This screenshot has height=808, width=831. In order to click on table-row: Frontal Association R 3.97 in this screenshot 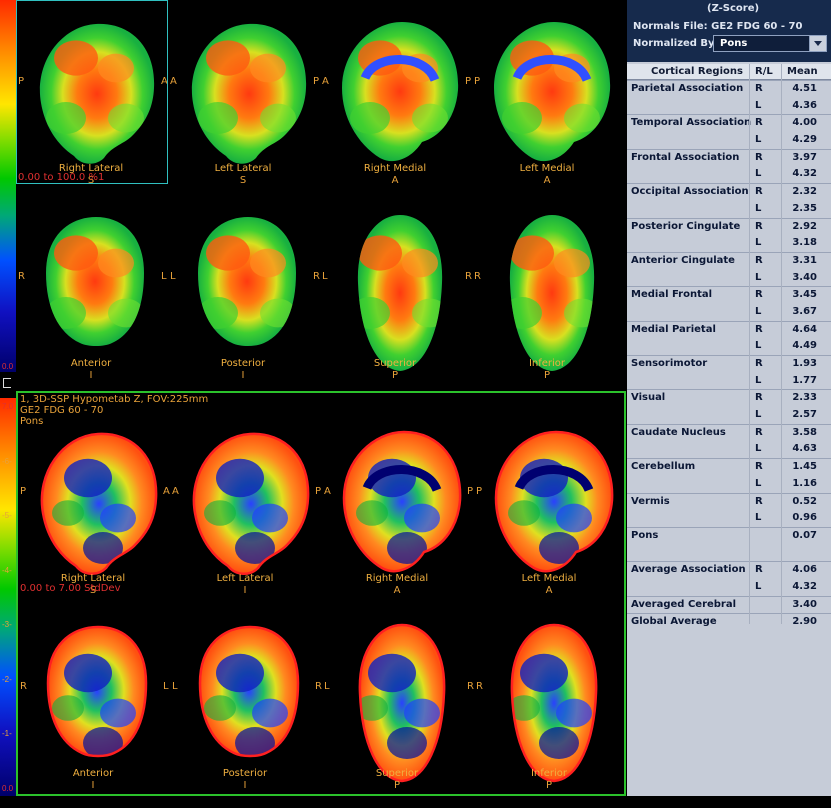, I will do `click(729, 157)`.